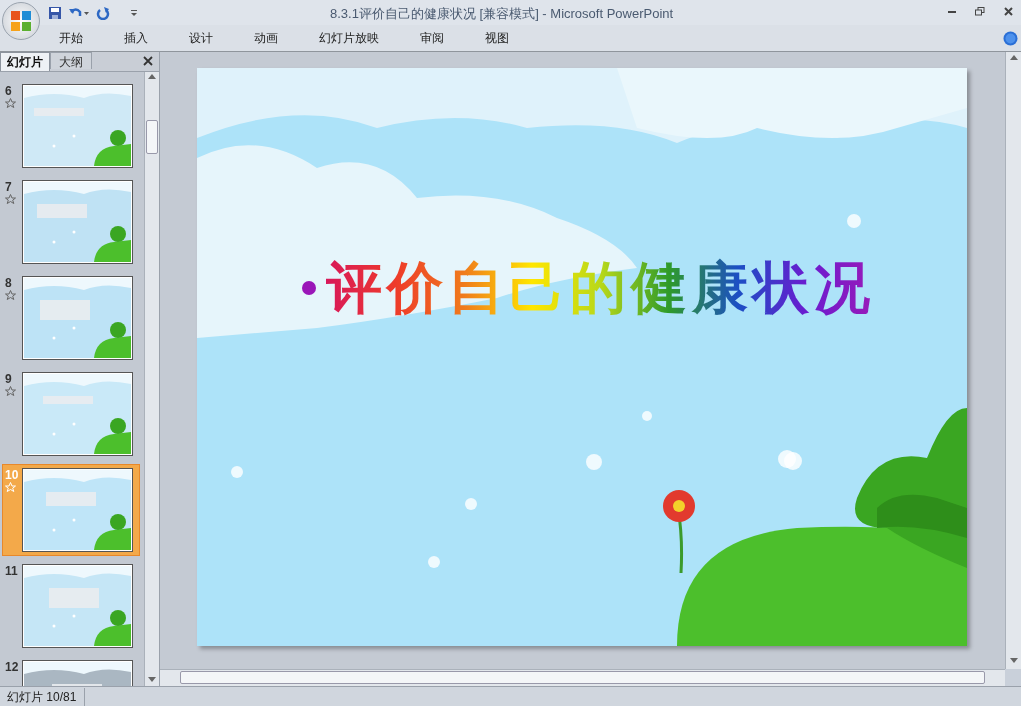 The image size is (1021, 706). Describe the element at coordinates (8, 283) in the screenshot. I see `slide-number: 8` at that location.